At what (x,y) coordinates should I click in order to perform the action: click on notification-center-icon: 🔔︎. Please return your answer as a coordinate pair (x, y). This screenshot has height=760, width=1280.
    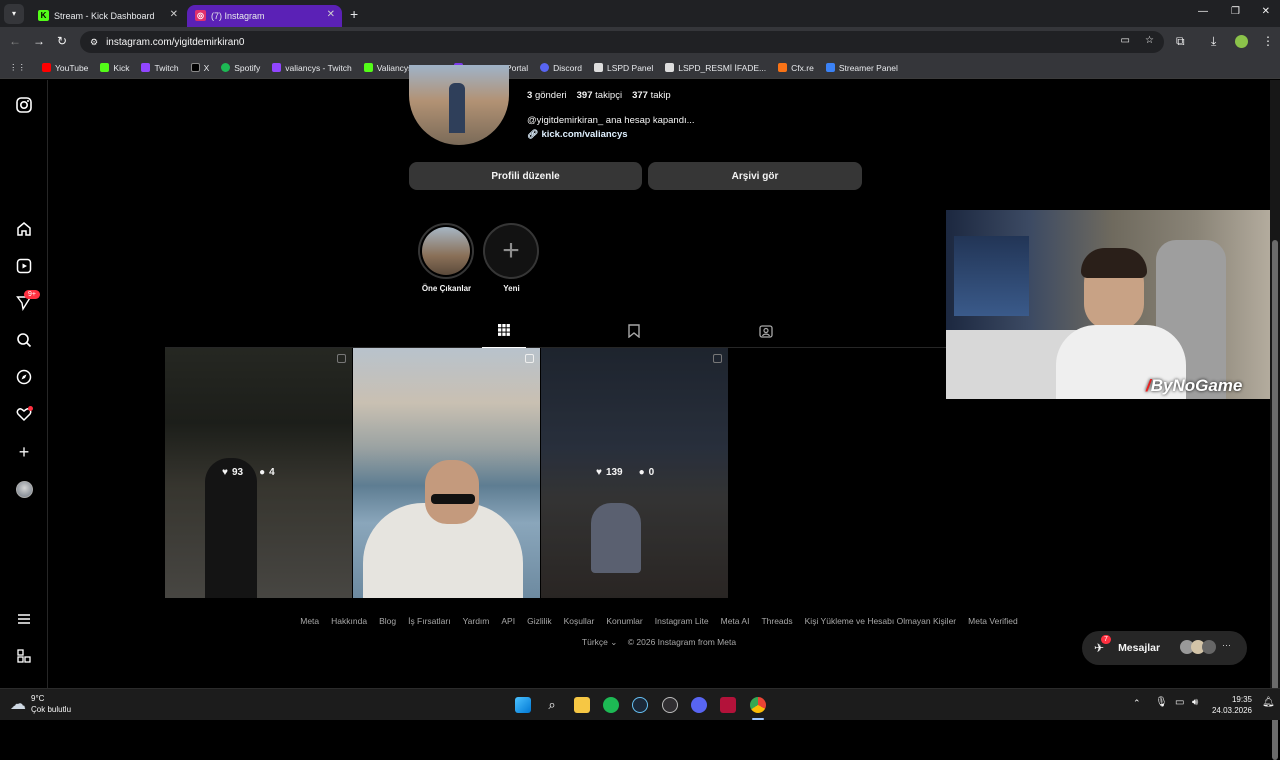
    Looking at the image, I should click on (1268, 702).